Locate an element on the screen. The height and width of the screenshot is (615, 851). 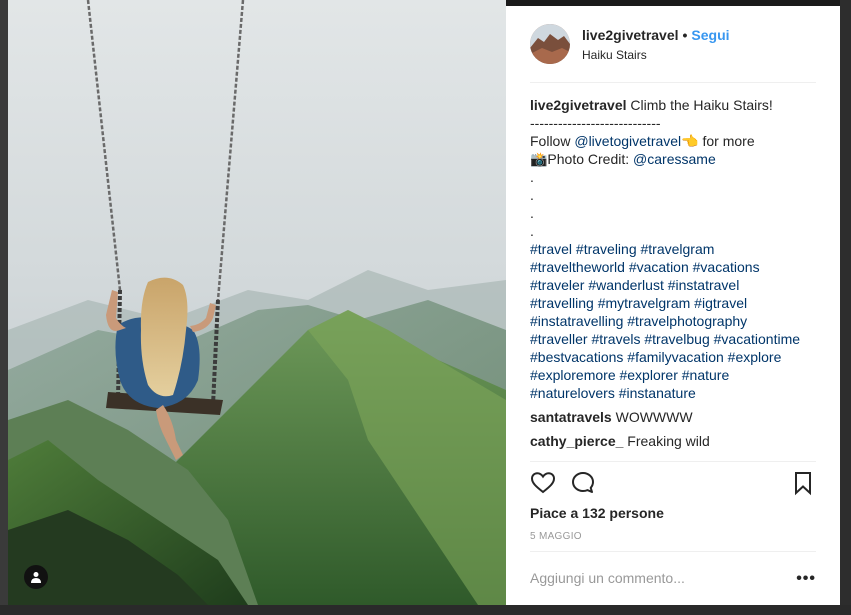
comment-text: WOWWWW is located at coordinates (654, 417).